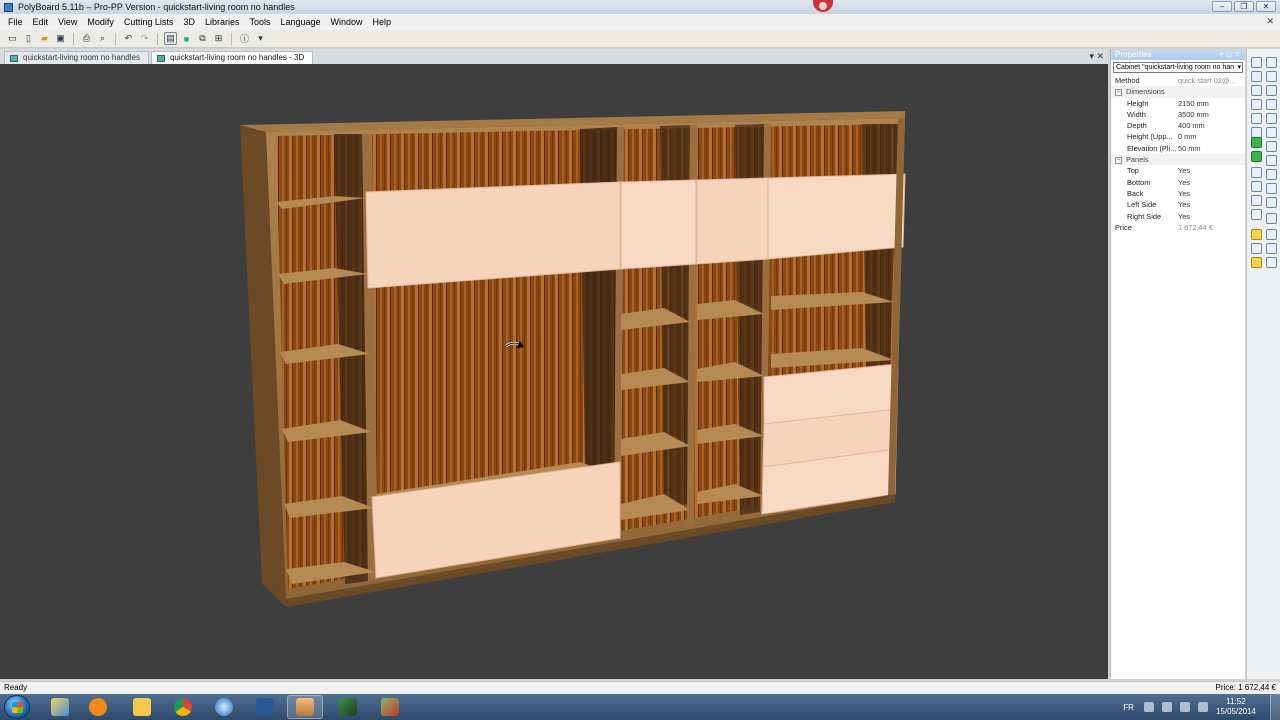 The image size is (1280, 720). I want to click on close-document-icon: ✕, so click(1270, 21).